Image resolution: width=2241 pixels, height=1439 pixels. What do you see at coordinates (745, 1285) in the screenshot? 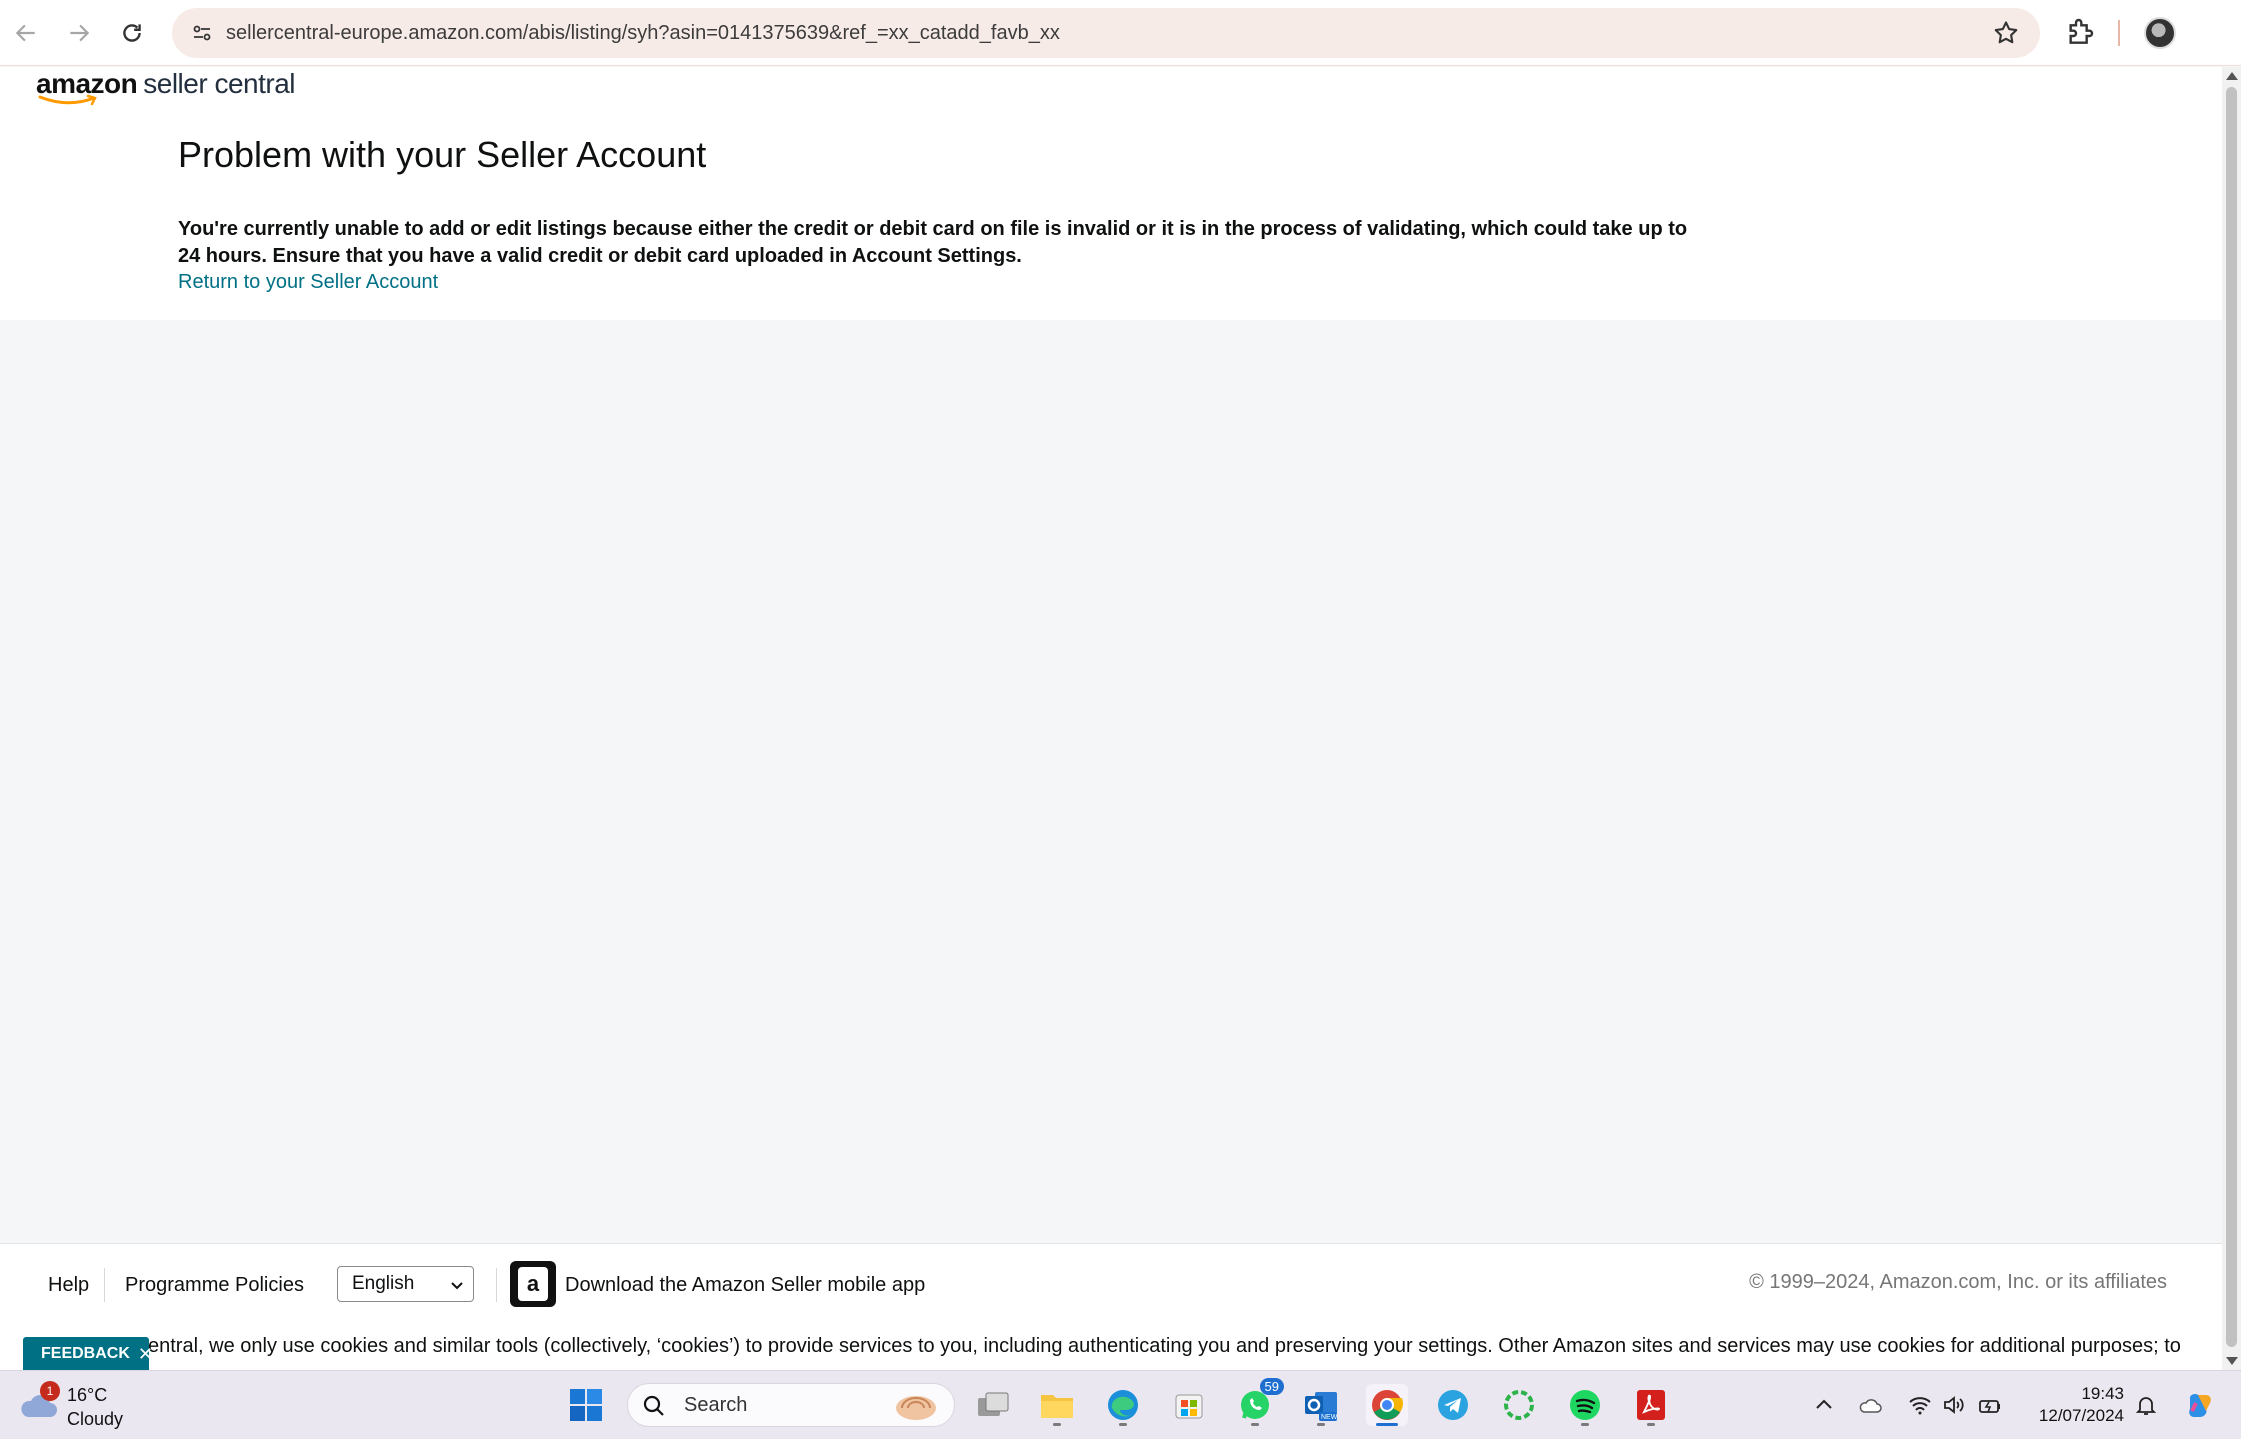
I see `download-seller-app-link: Download the Amazon Seller mobile app` at bounding box center [745, 1285].